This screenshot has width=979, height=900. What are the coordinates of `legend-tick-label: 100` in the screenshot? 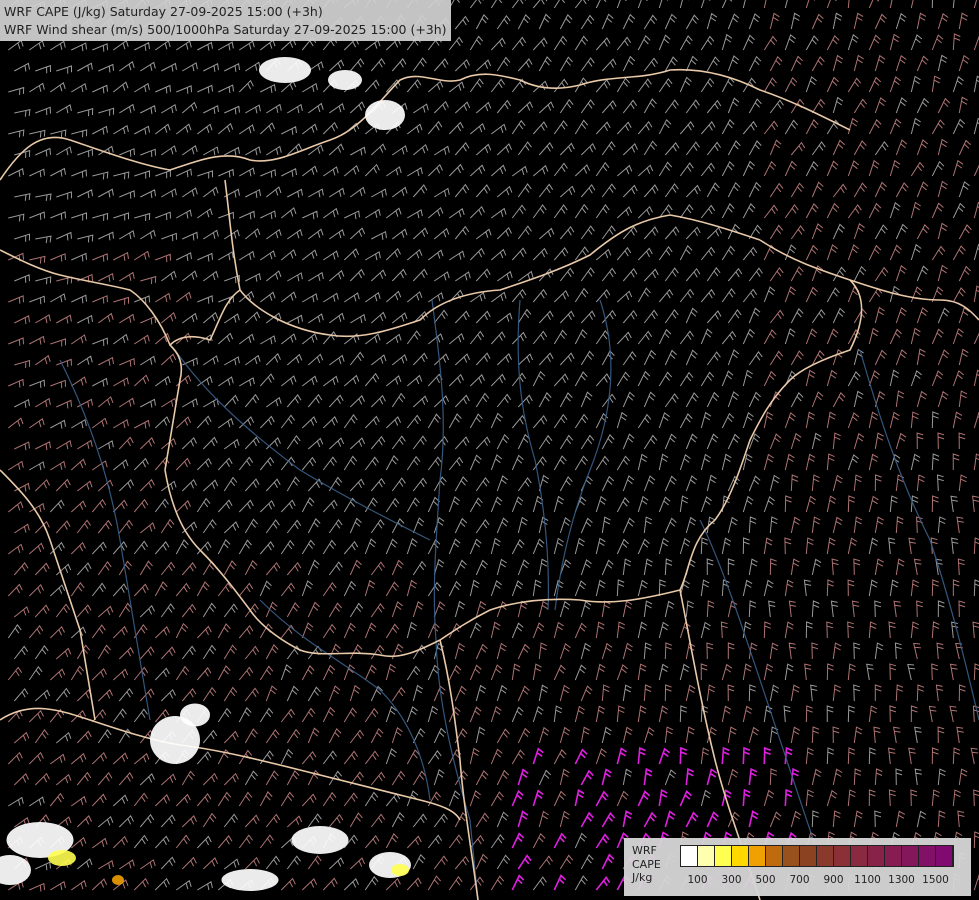 It's located at (697, 880).